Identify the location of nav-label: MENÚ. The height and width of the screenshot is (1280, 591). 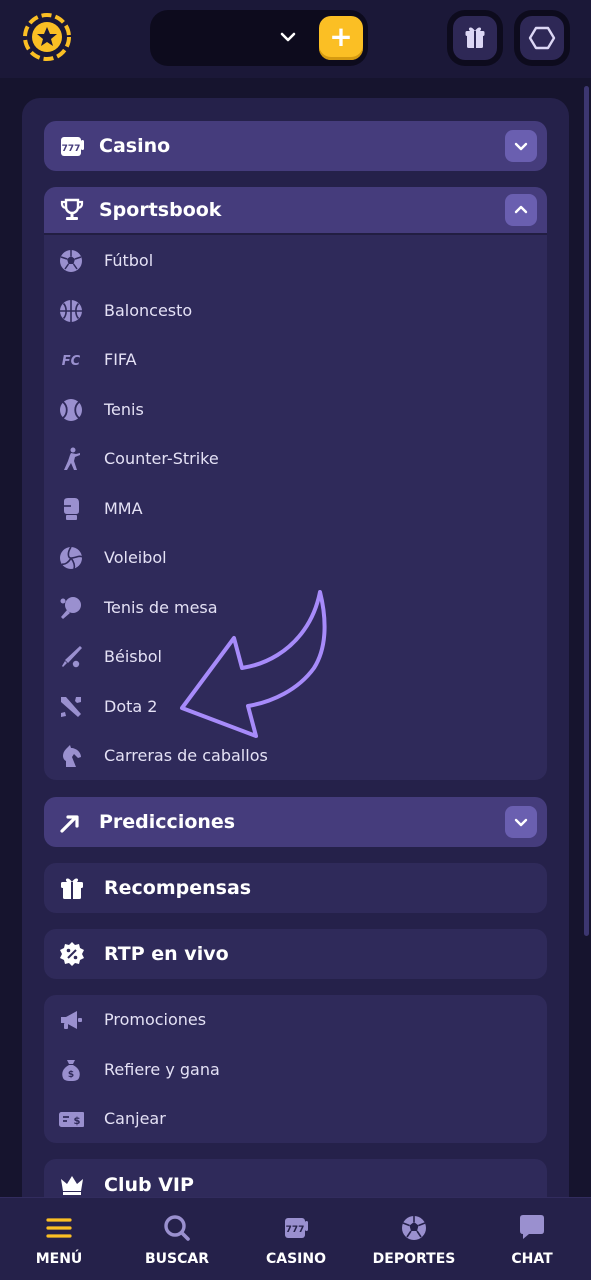
(59, 1259).